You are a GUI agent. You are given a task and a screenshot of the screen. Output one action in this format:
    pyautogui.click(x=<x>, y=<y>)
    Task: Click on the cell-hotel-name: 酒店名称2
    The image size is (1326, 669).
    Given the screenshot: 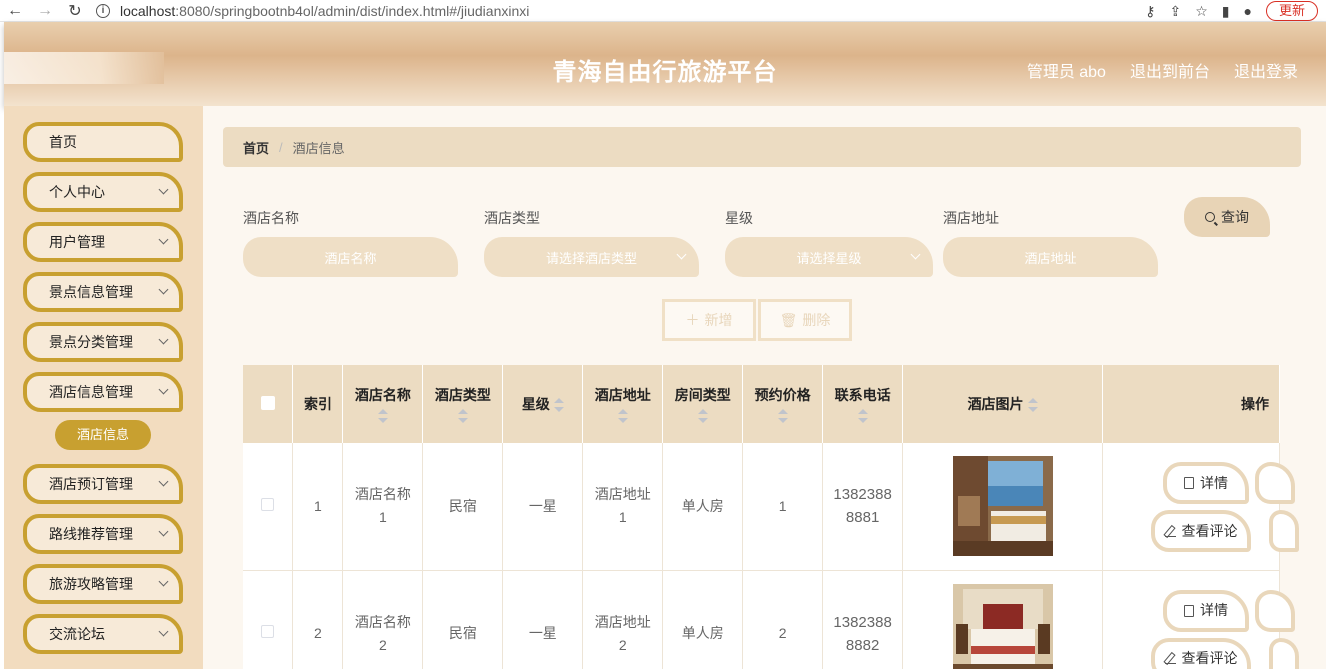 What is the action you would take?
    pyautogui.click(x=383, y=619)
    